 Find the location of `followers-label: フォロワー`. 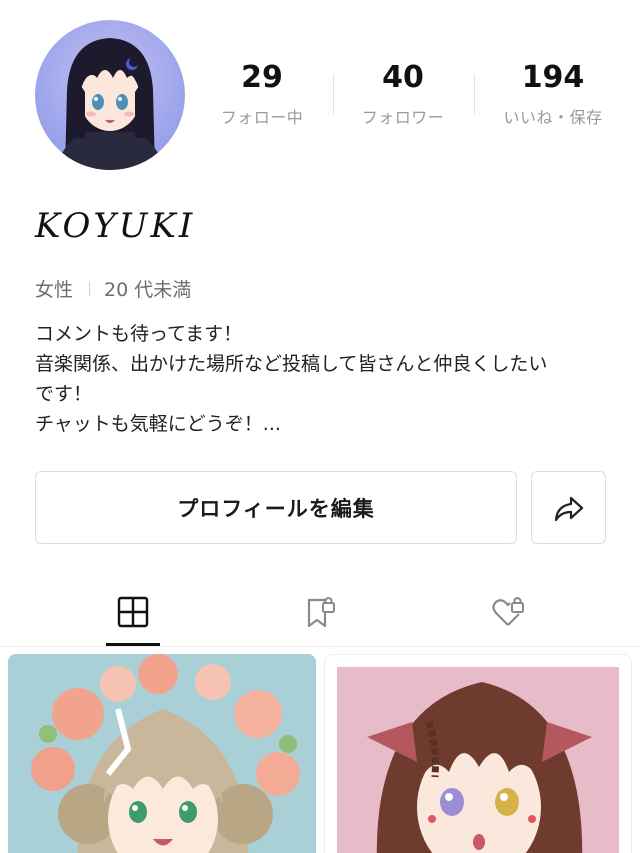

followers-label: フォロワー is located at coordinates (403, 117).